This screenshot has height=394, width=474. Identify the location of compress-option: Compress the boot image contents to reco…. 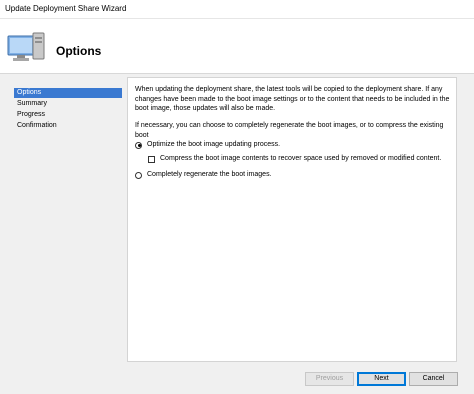
(294, 159).